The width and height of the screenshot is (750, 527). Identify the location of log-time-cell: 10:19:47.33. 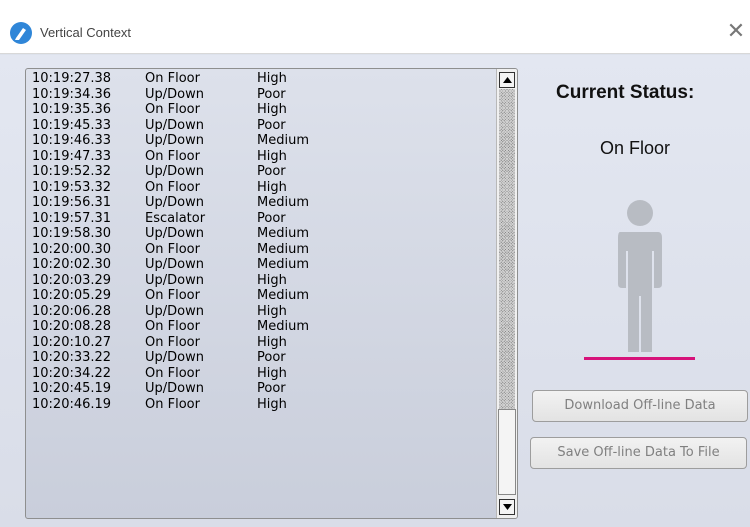
(72, 156).